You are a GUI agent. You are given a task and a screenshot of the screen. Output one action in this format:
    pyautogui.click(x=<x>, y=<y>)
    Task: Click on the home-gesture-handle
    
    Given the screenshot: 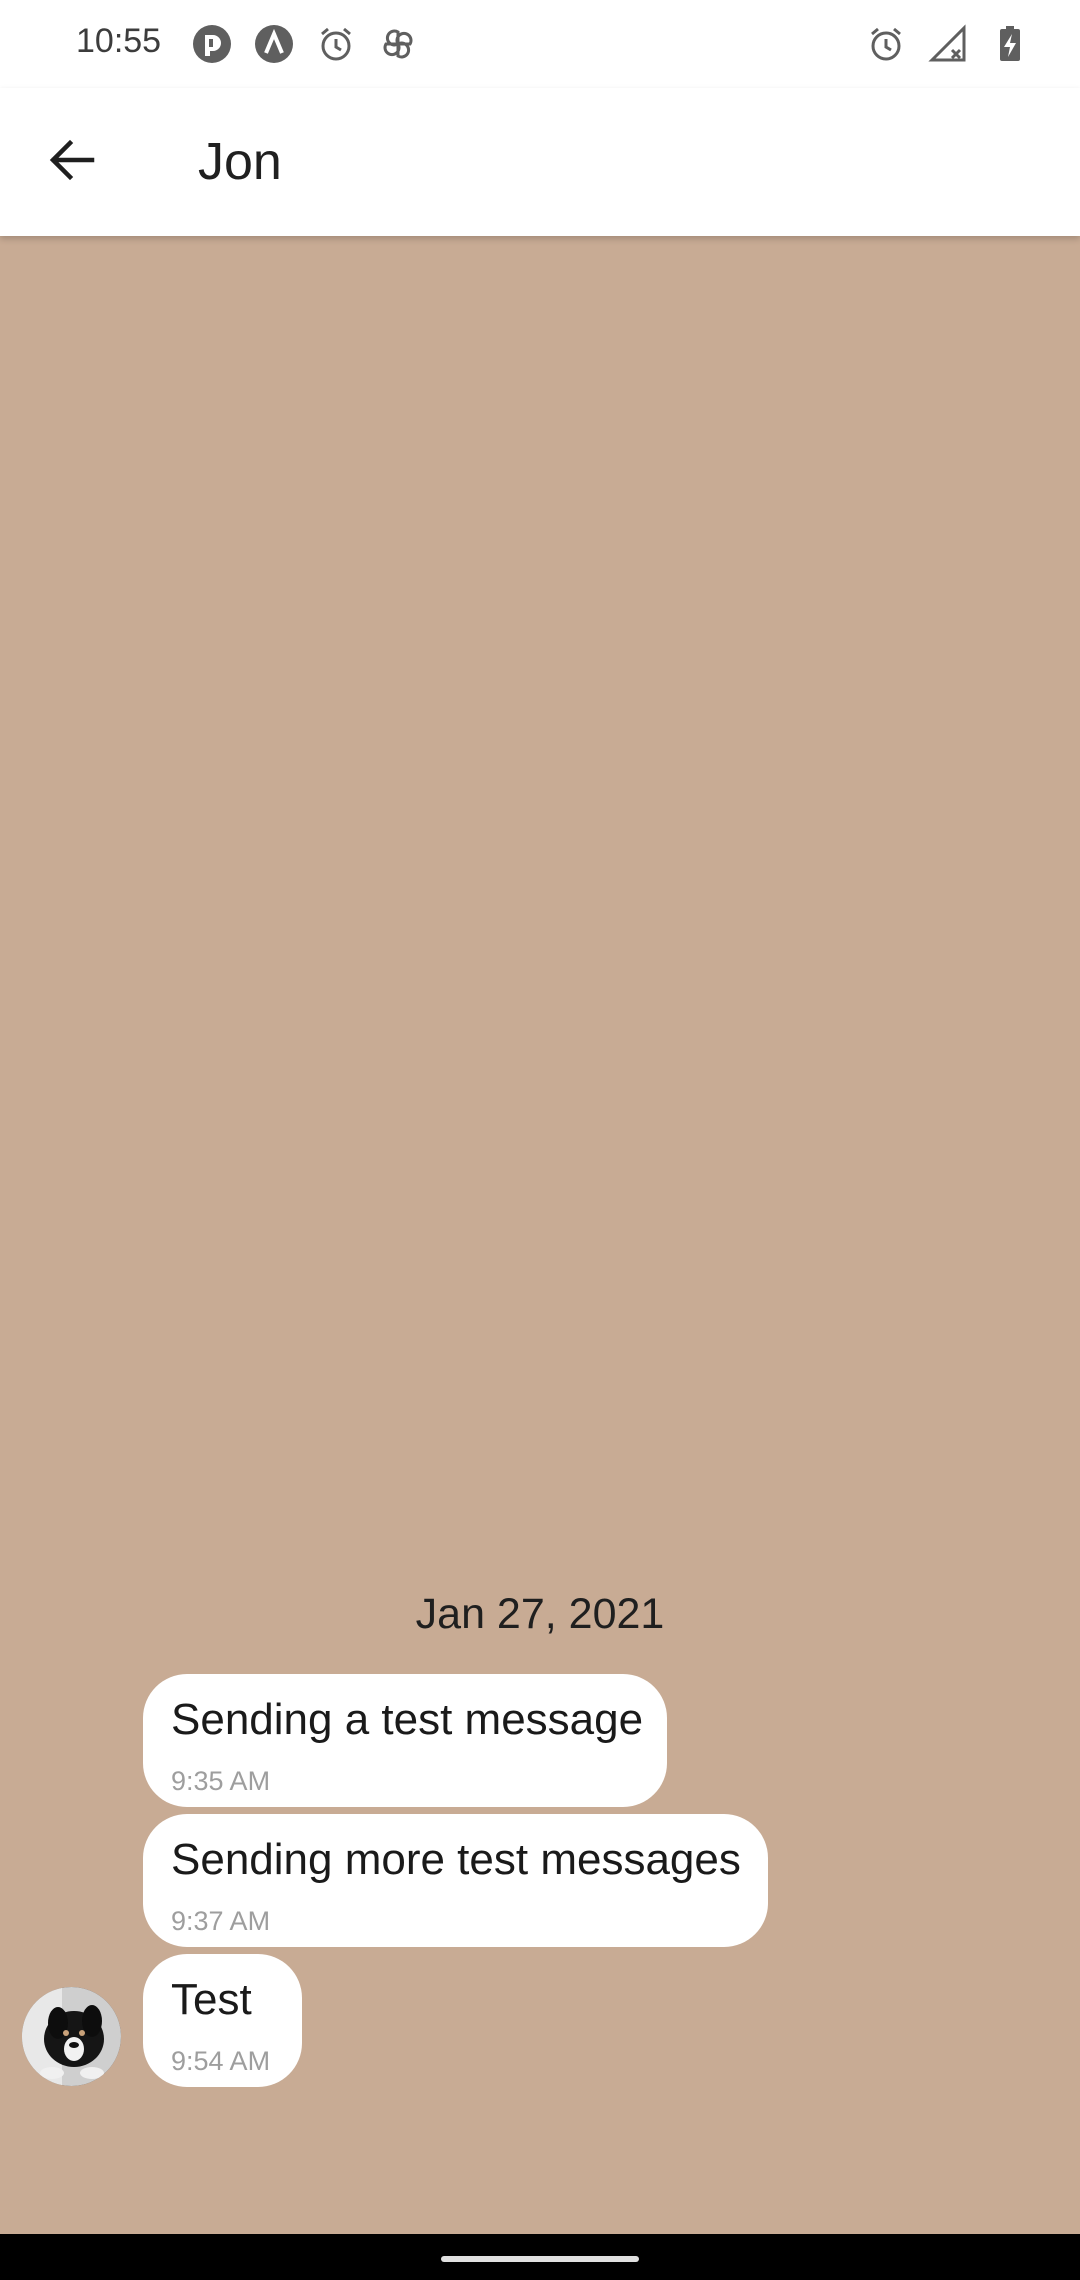 What is the action you would take?
    pyautogui.click(x=540, y=2259)
    